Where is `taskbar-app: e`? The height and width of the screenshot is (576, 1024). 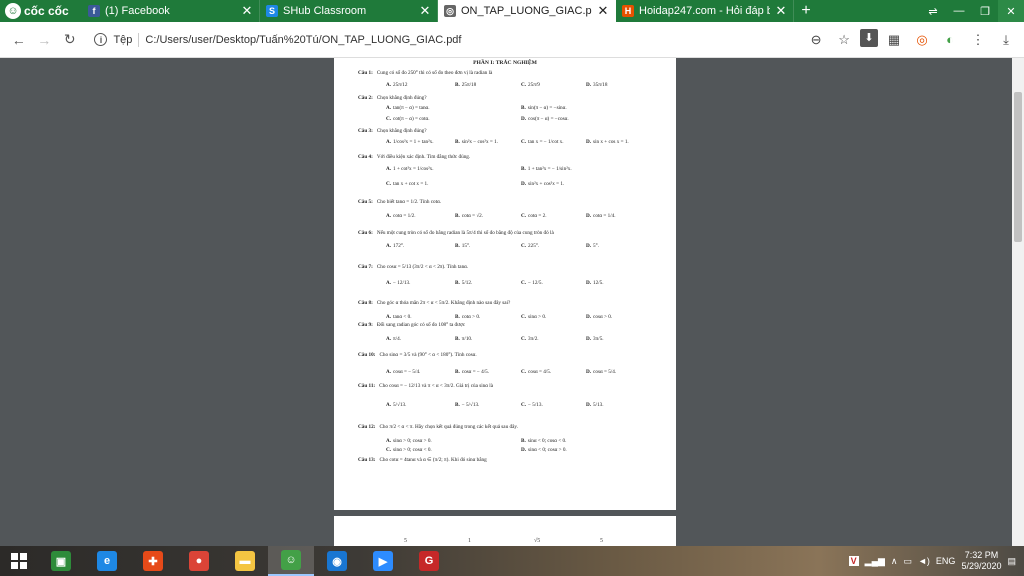
taskbar-app: e is located at coordinates (107, 561).